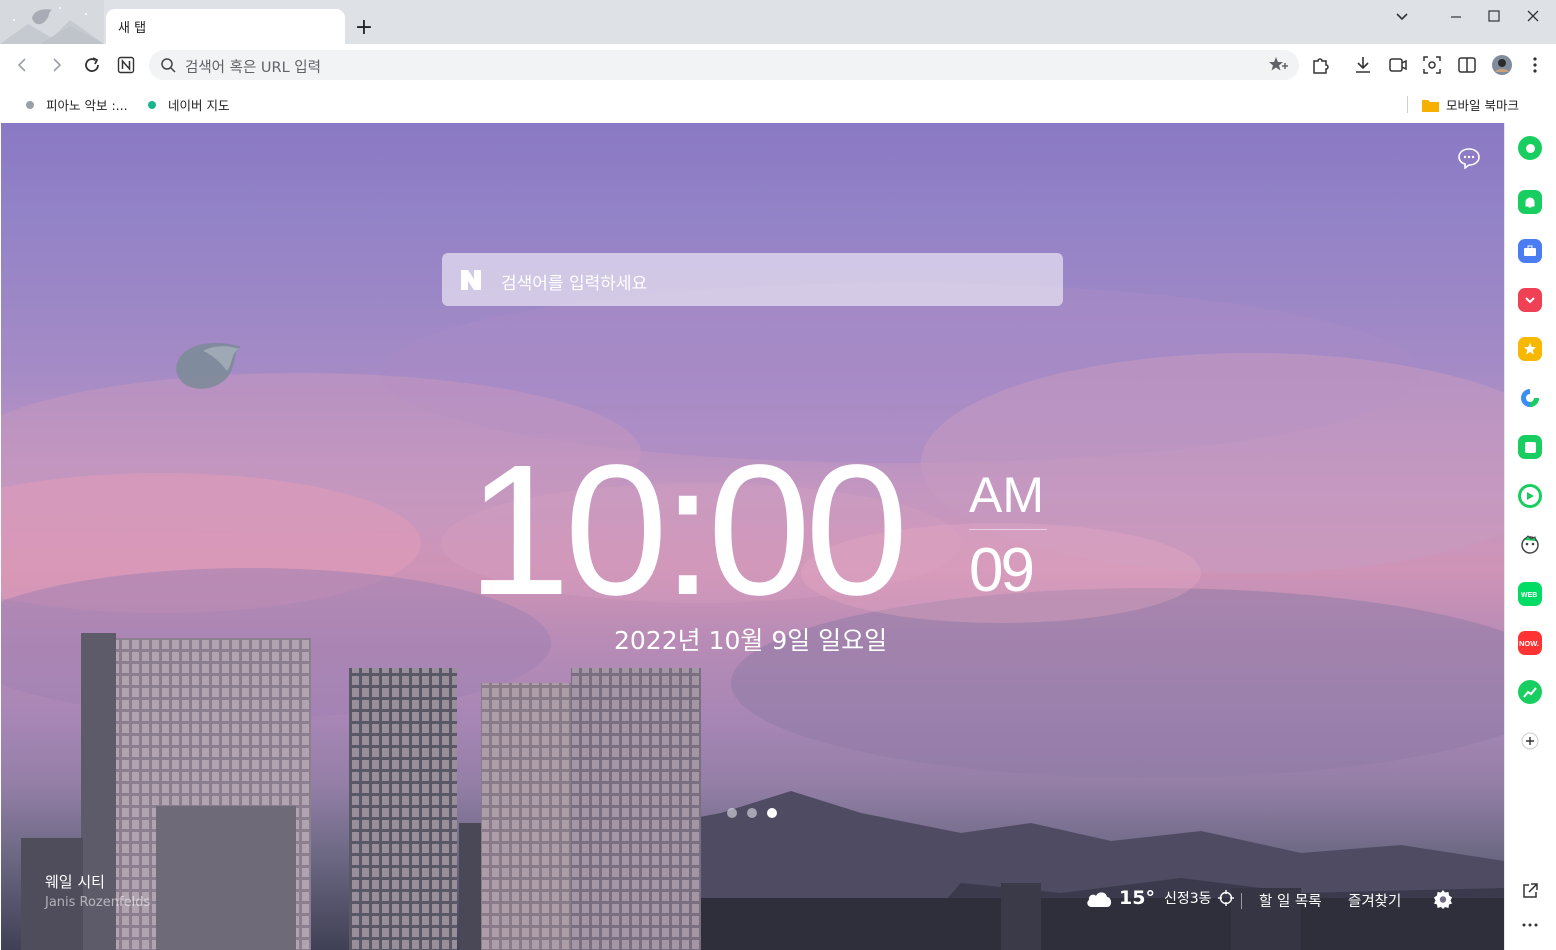  What do you see at coordinates (1099, 899) in the screenshot?
I see `cloud-weather-icon` at bounding box center [1099, 899].